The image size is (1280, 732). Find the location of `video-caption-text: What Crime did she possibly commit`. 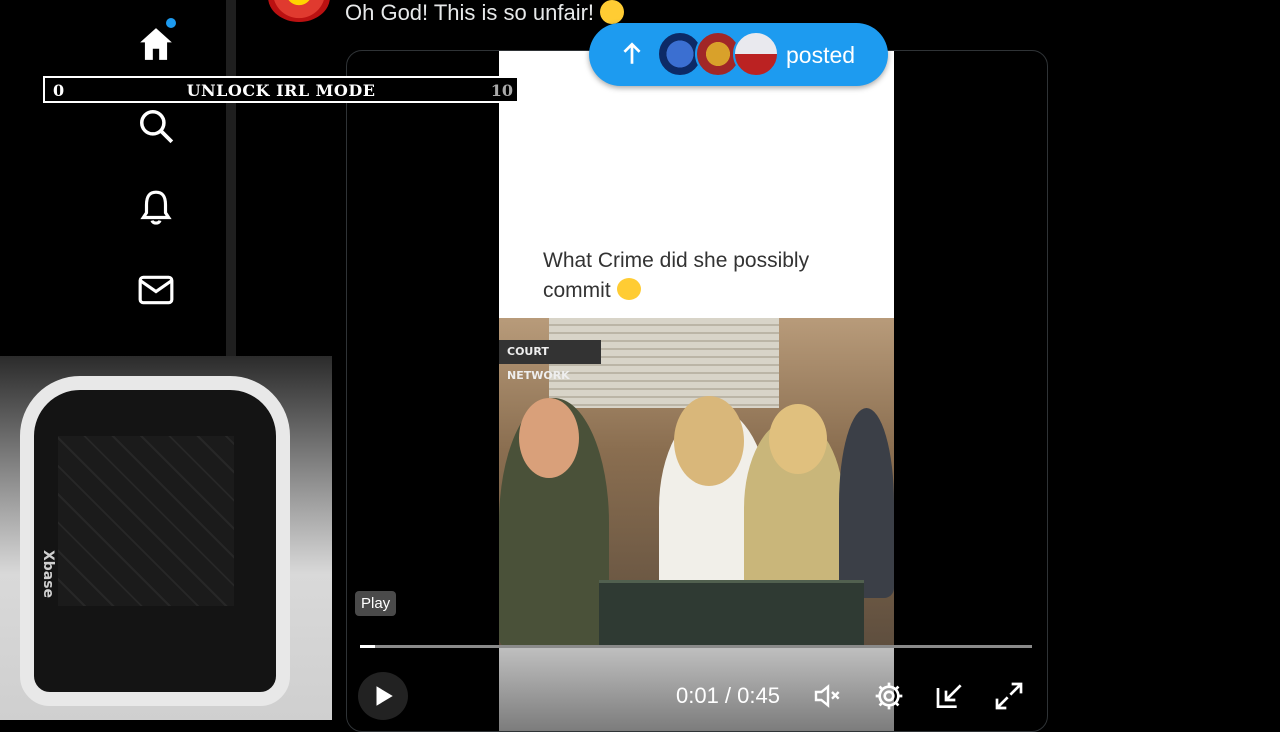

video-caption-text: What Crime did she possibly commit is located at coordinates (676, 275).